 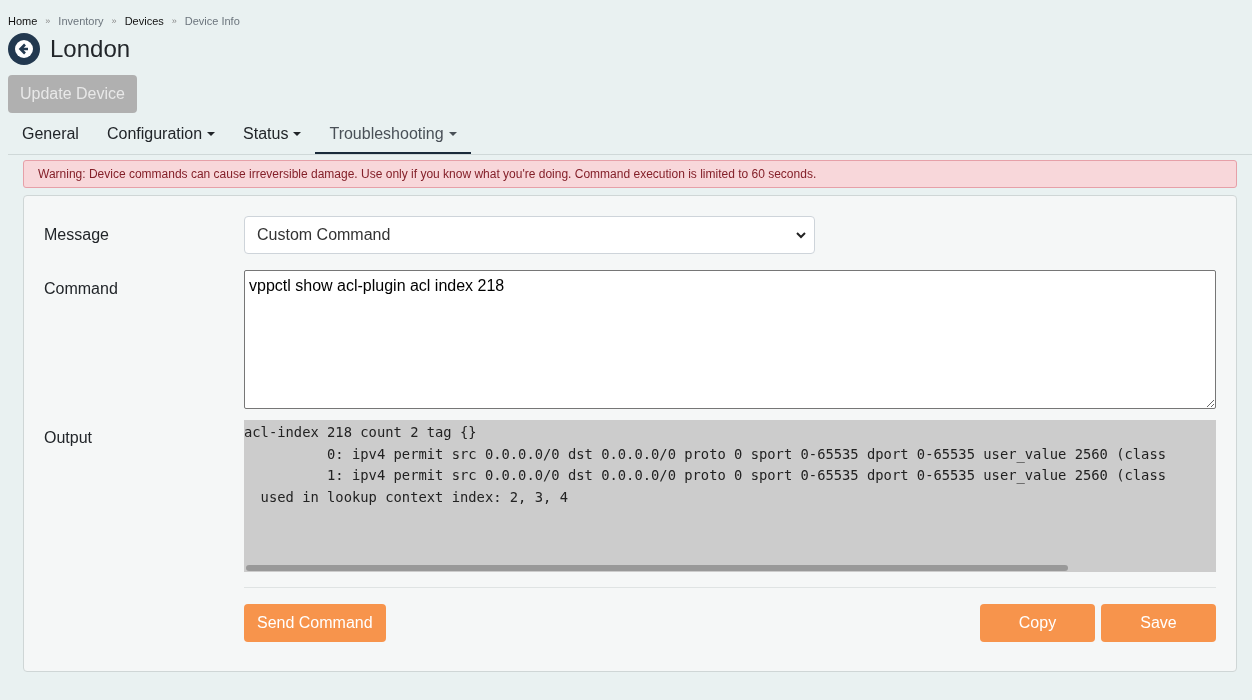 What do you see at coordinates (746, 476) in the screenshot?
I see `output-line: 1: ipv4 permit src 0.0.0.0/0 dst 0.0.0.0/0 proto 0 sport 0-65535 dport 0-65535 user_value 2560 (class` at bounding box center [746, 476].